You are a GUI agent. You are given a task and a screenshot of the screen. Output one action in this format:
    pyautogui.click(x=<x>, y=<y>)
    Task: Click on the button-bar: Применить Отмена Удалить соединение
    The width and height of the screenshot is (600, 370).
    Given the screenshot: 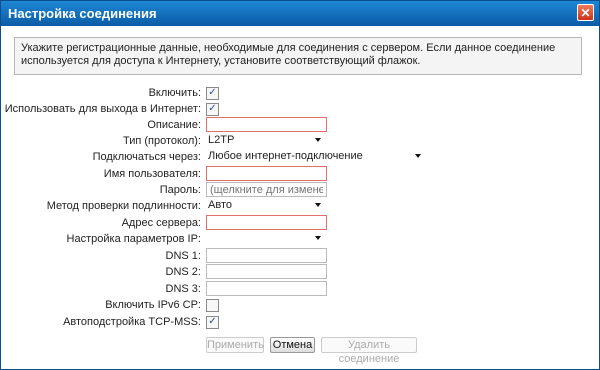 What is the action you would take?
    pyautogui.click(x=300, y=351)
    